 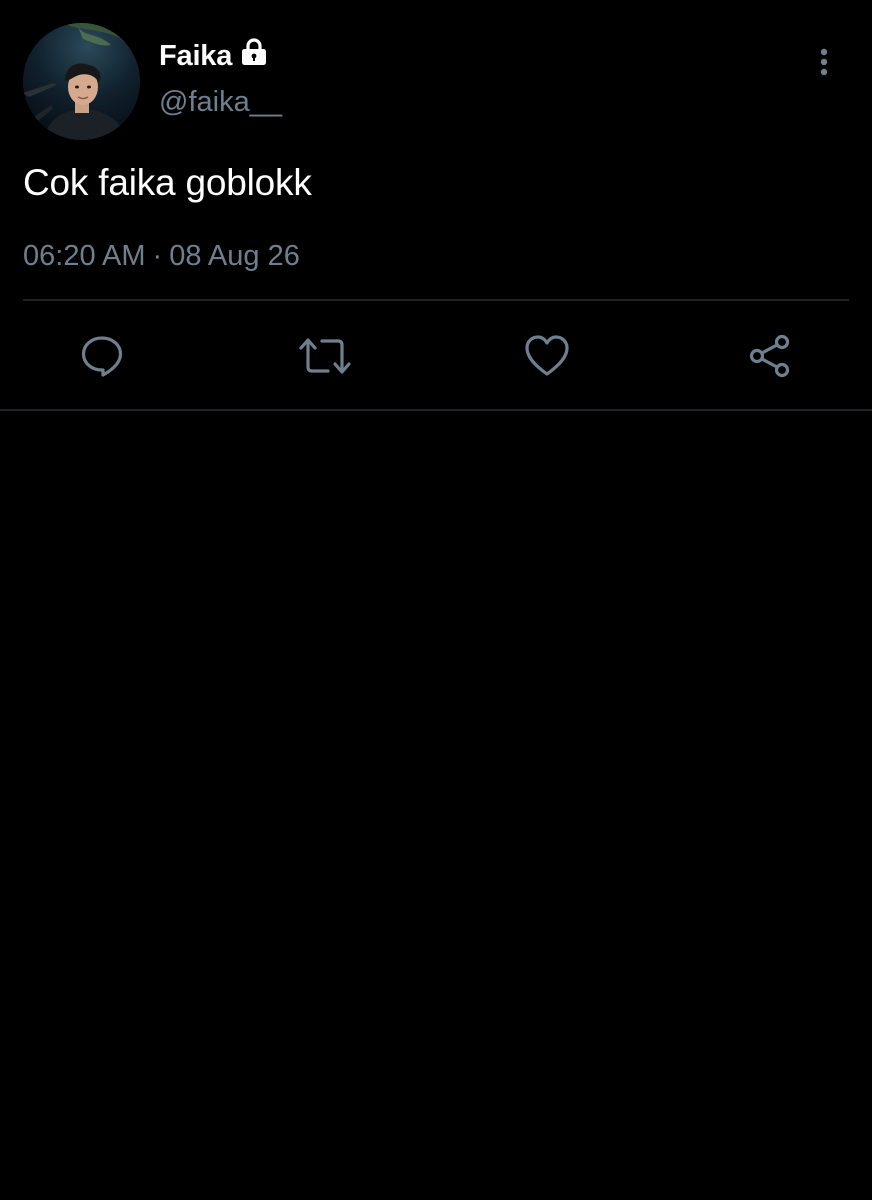 I want to click on avatar, so click(x=81, y=81).